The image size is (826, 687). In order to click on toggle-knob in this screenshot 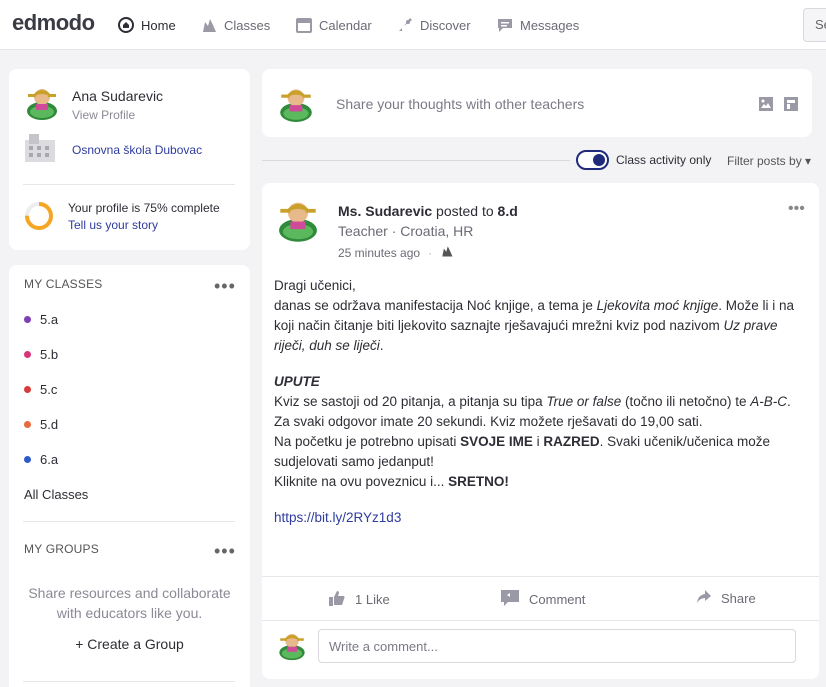, I will do `click(599, 160)`.